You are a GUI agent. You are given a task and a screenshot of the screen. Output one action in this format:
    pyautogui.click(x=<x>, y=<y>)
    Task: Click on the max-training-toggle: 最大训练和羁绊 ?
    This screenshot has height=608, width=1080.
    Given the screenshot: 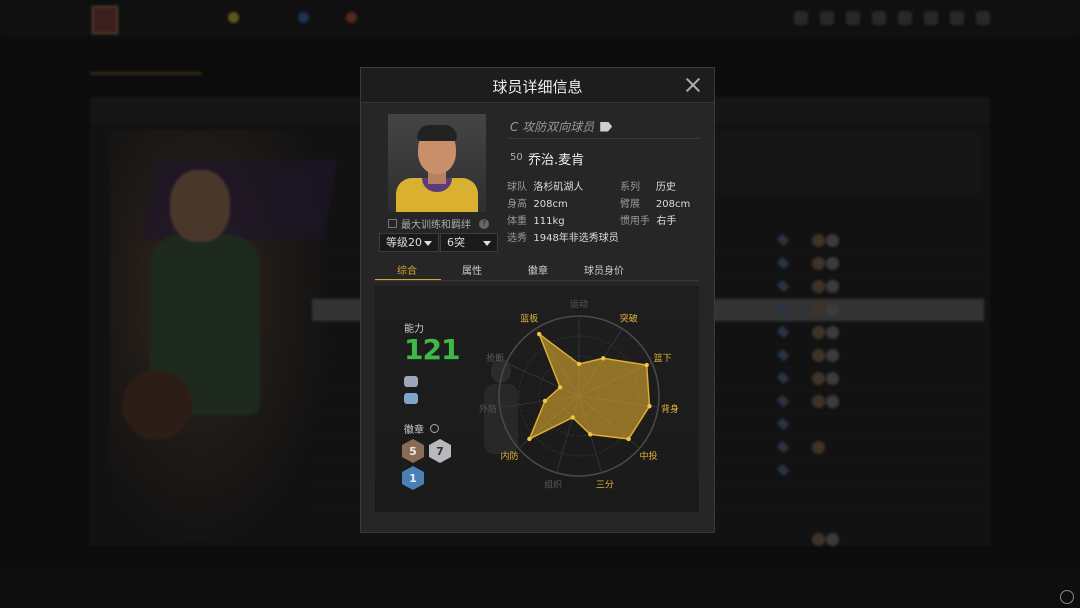 What is the action you would take?
    pyautogui.click(x=440, y=223)
    